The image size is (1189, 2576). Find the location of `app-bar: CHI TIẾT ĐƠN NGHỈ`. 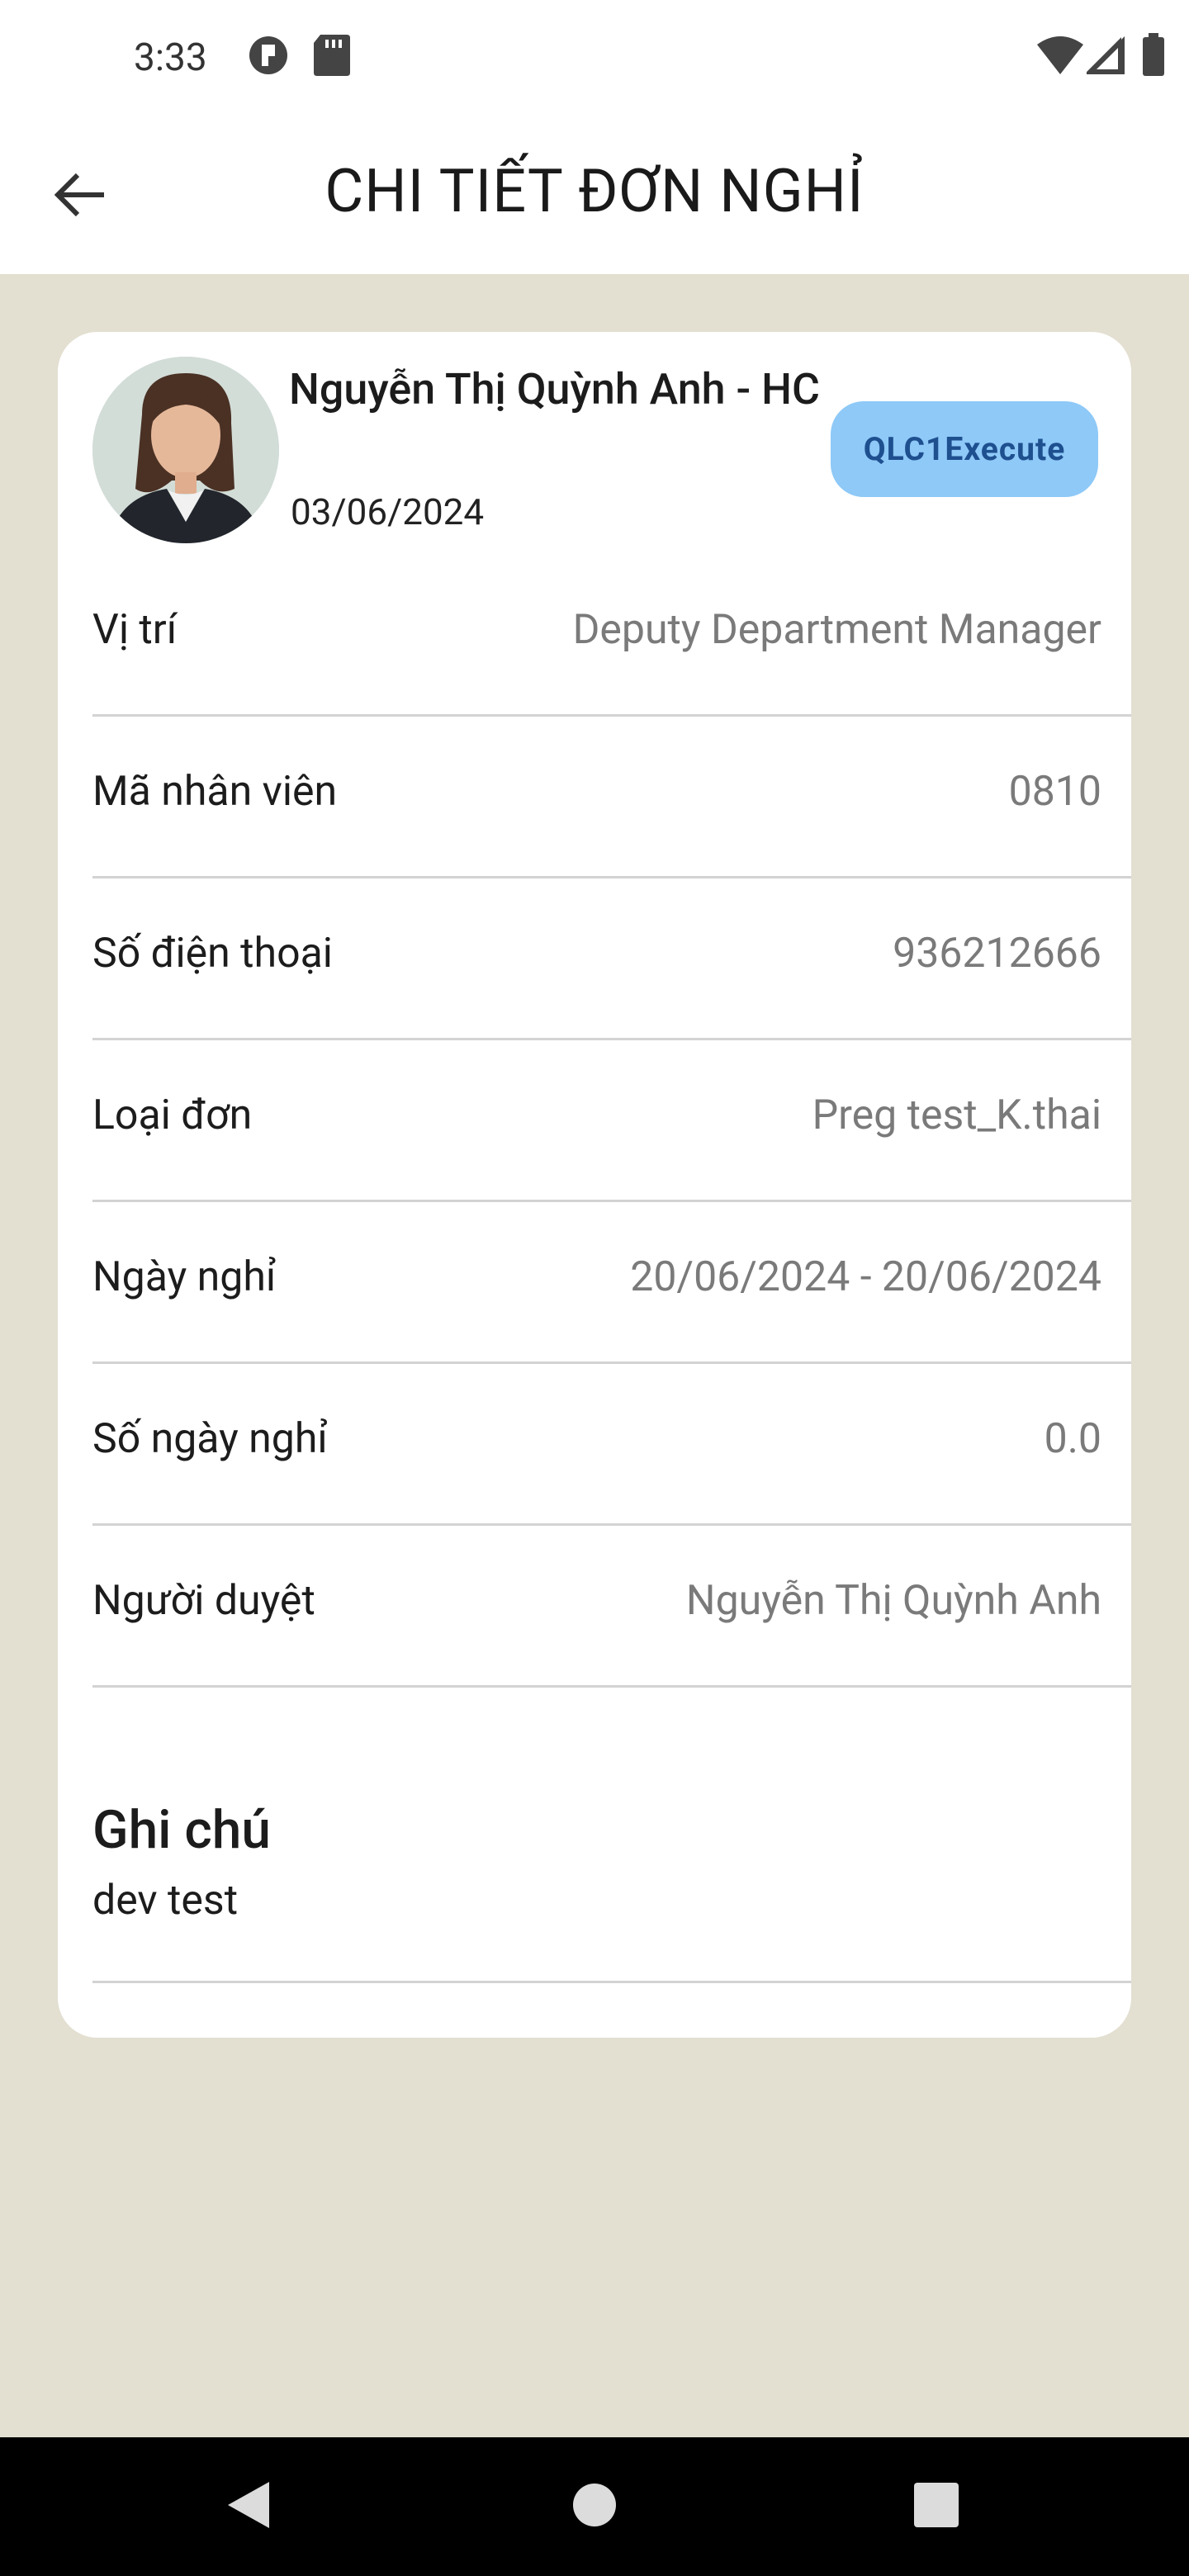

app-bar: CHI TIẾT ĐƠN NGHỈ is located at coordinates (594, 195).